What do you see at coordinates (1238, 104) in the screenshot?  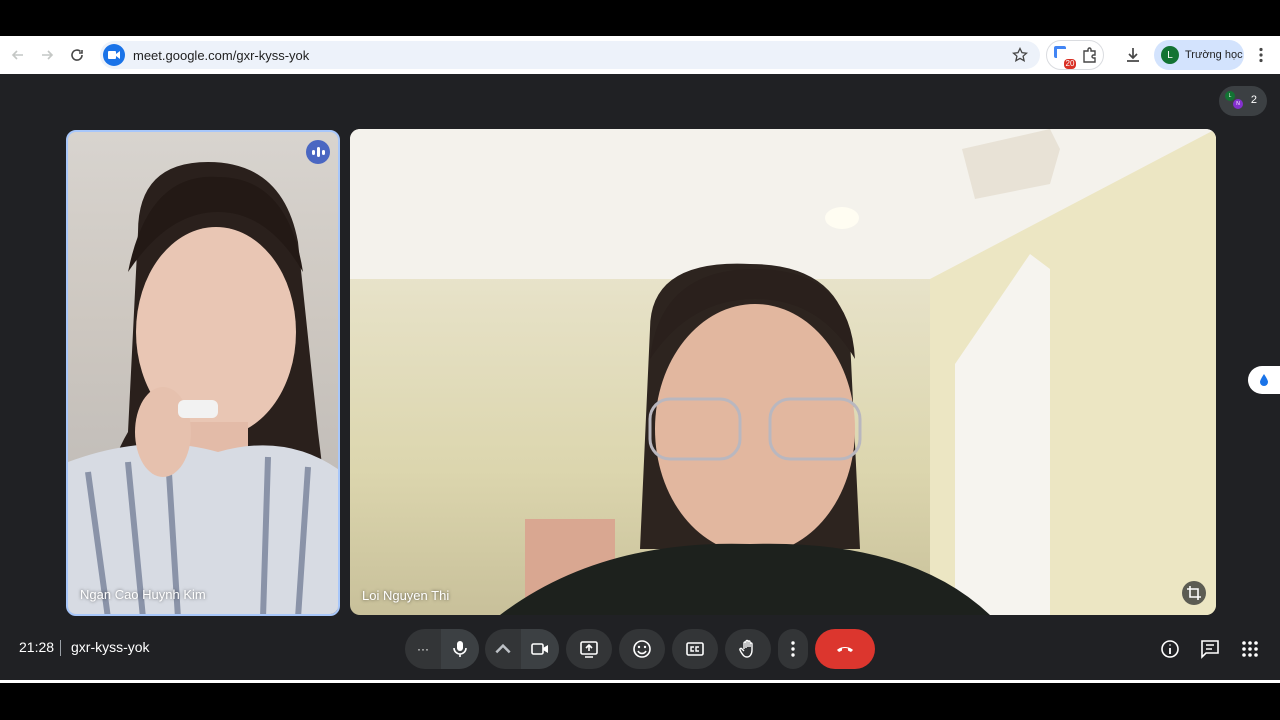 I see `participant-avatar-n: N` at bounding box center [1238, 104].